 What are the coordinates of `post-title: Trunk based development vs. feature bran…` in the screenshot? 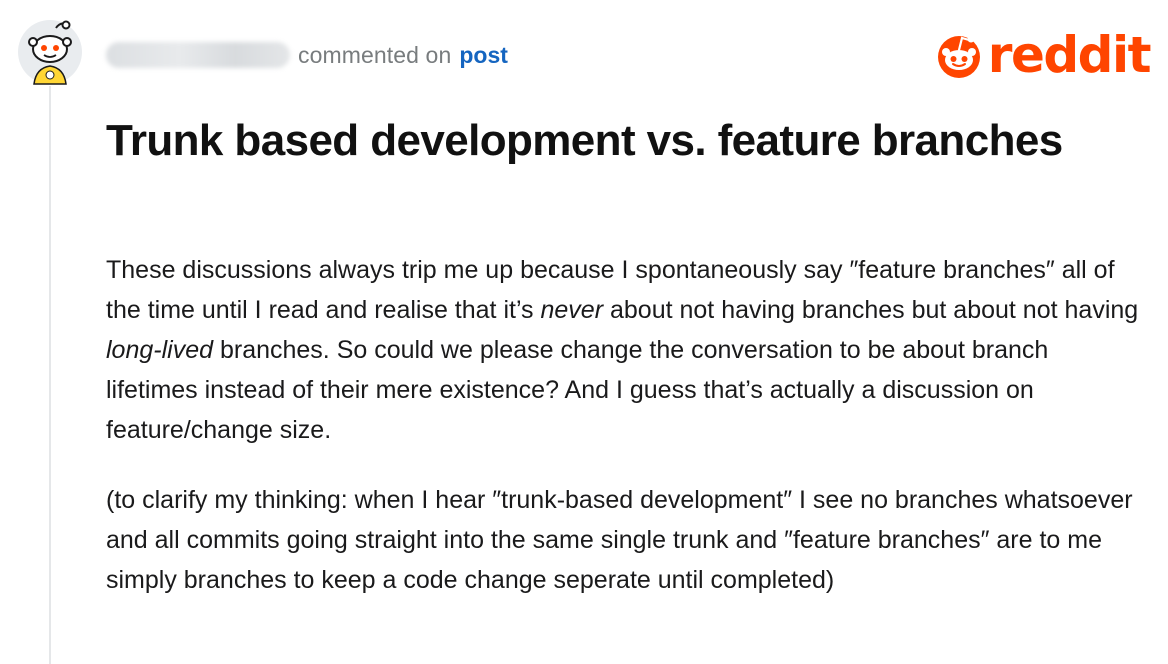 It's located at (586, 140).